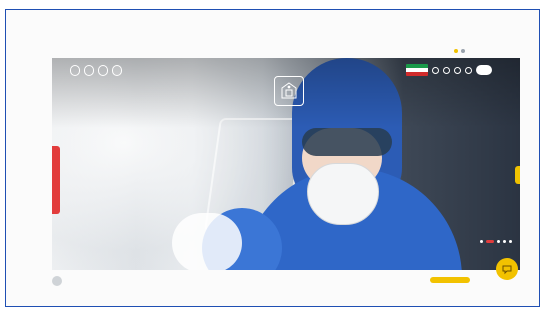 The width and height of the screenshot is (548, 313). I want to click on language-icon, so click(456, 51).